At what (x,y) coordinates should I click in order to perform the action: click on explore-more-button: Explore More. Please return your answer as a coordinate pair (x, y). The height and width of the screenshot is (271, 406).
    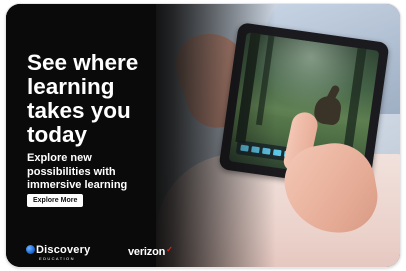
    Looking at the image, I should click on (55, 200).